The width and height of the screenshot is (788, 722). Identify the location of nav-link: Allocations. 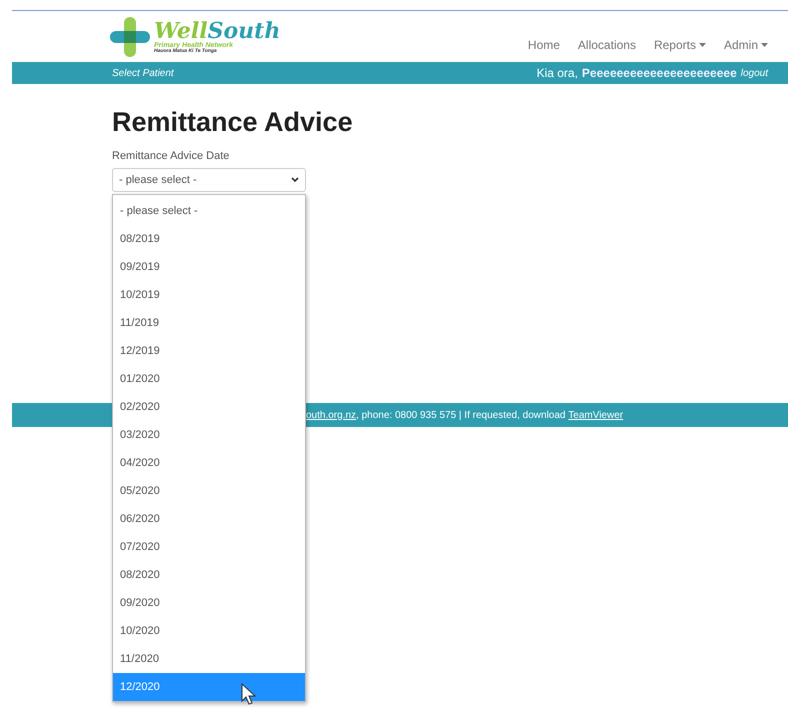
(607, 45).